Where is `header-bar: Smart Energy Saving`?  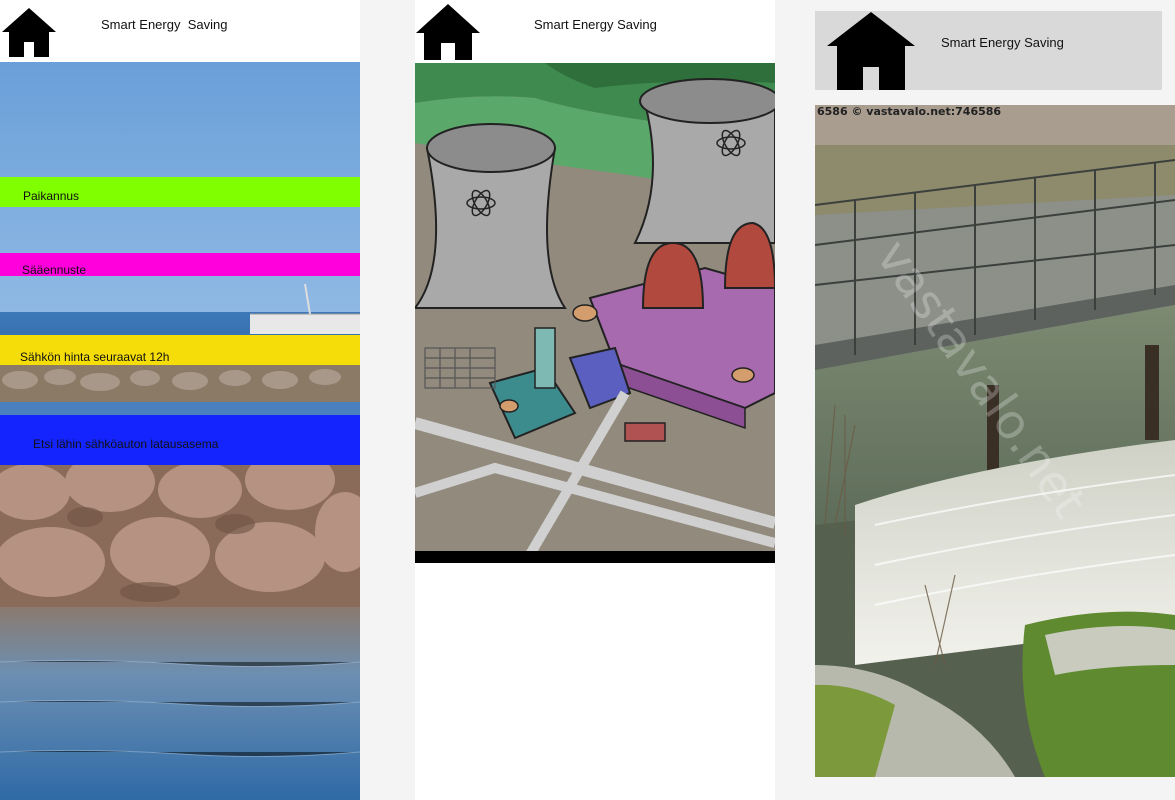
header-bar: Smart Energy Saving is located at coordinates (988, 50).